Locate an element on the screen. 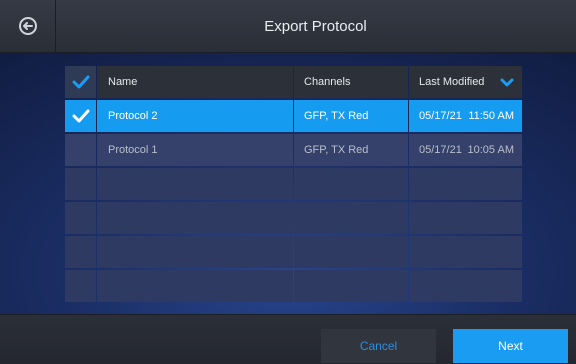 The image size is (576, 364). table-row: Protocol 1 GFP, TX Red 05/17/21 10:05 AM is located at coordinates (294, 150).